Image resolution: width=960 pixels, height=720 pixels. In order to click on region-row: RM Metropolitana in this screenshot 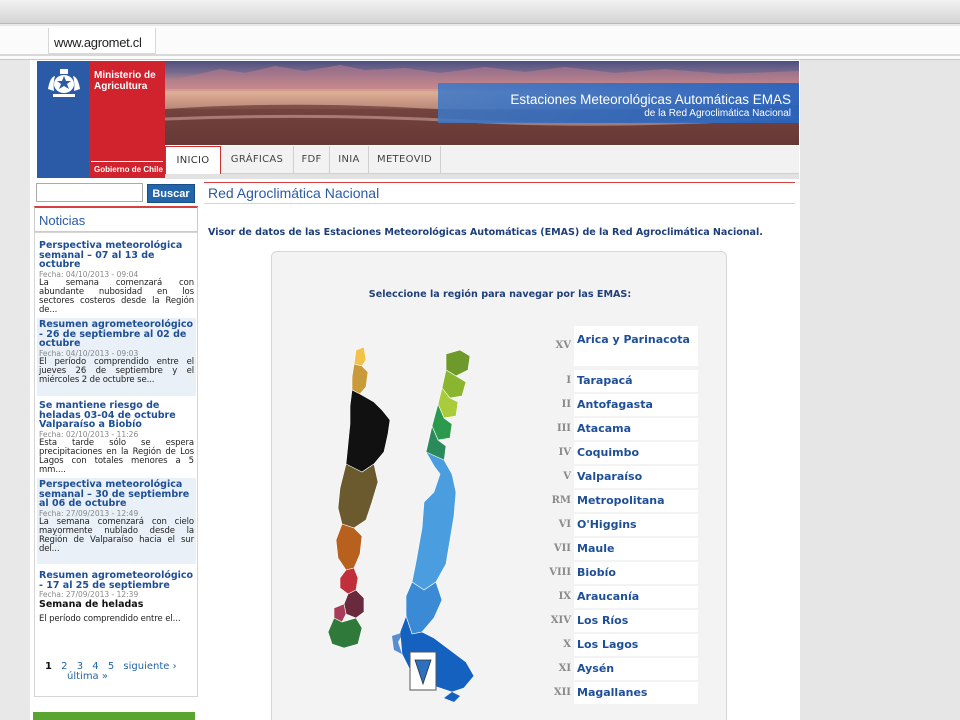, I will do `click(621, 501)`.